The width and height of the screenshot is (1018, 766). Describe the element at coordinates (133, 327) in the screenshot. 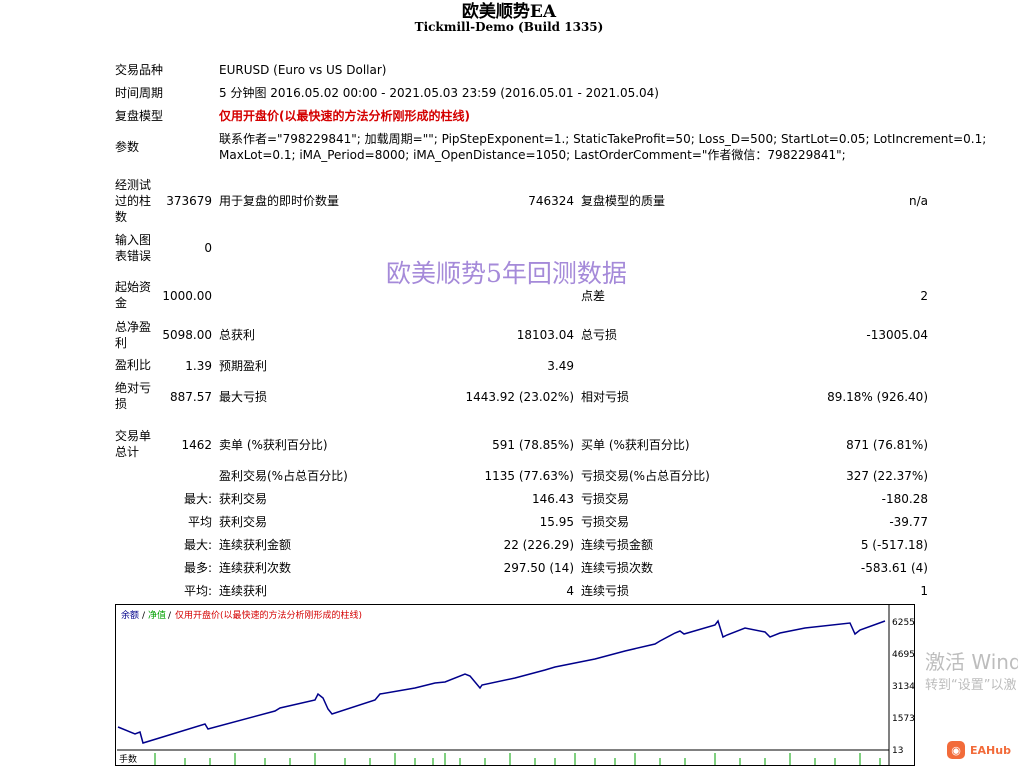

I see `net-label-1: 总净盈` at that location.